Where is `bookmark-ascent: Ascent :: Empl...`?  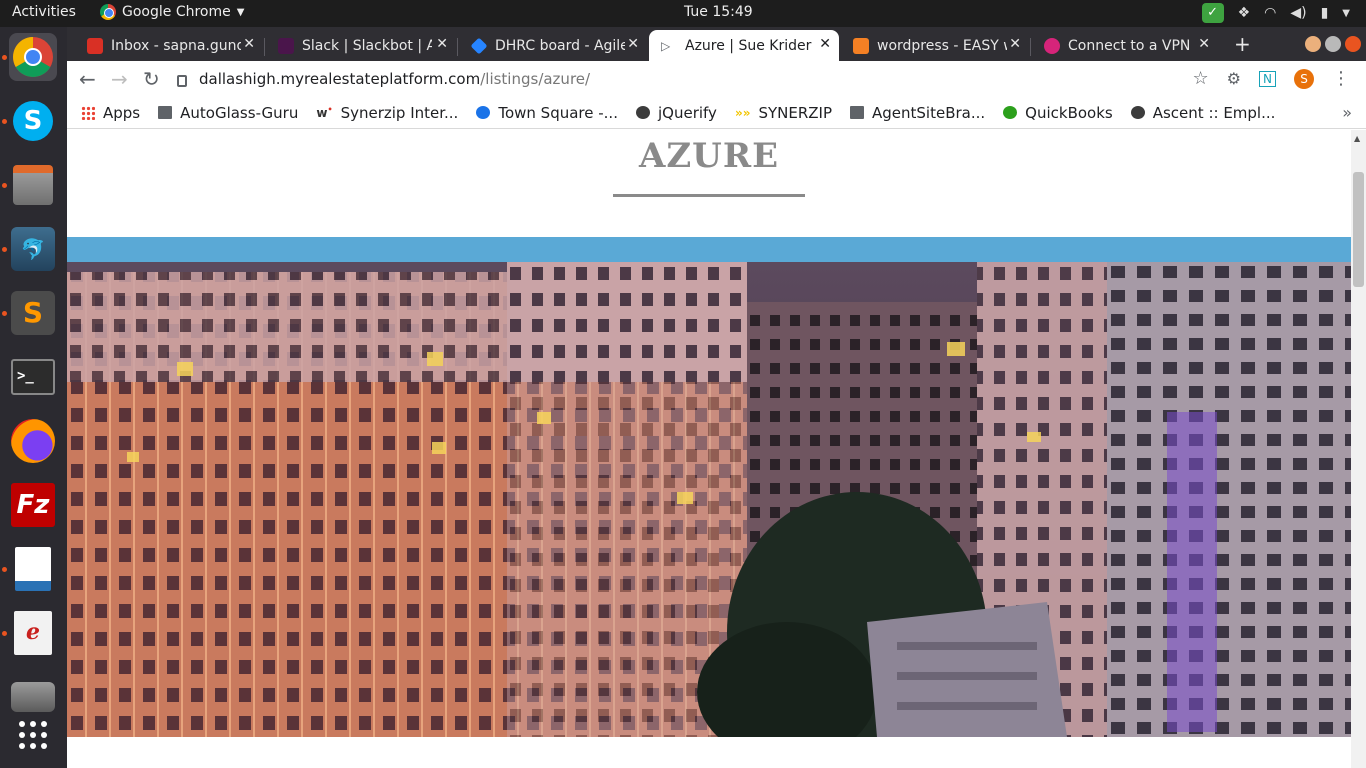
bookmark-ascent: Ascent :: Empl... is located at coordinates (1202, 113).